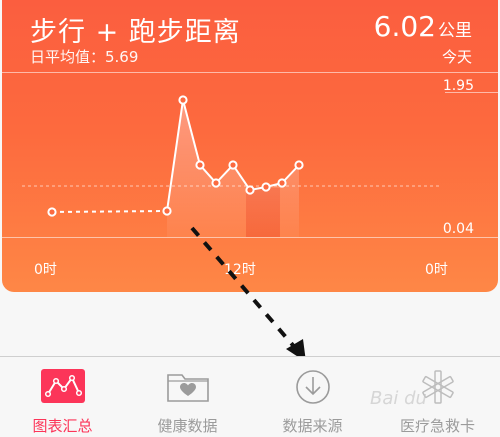  I want to click on tab-health-data-label: 健康数据, so click(187, 426).